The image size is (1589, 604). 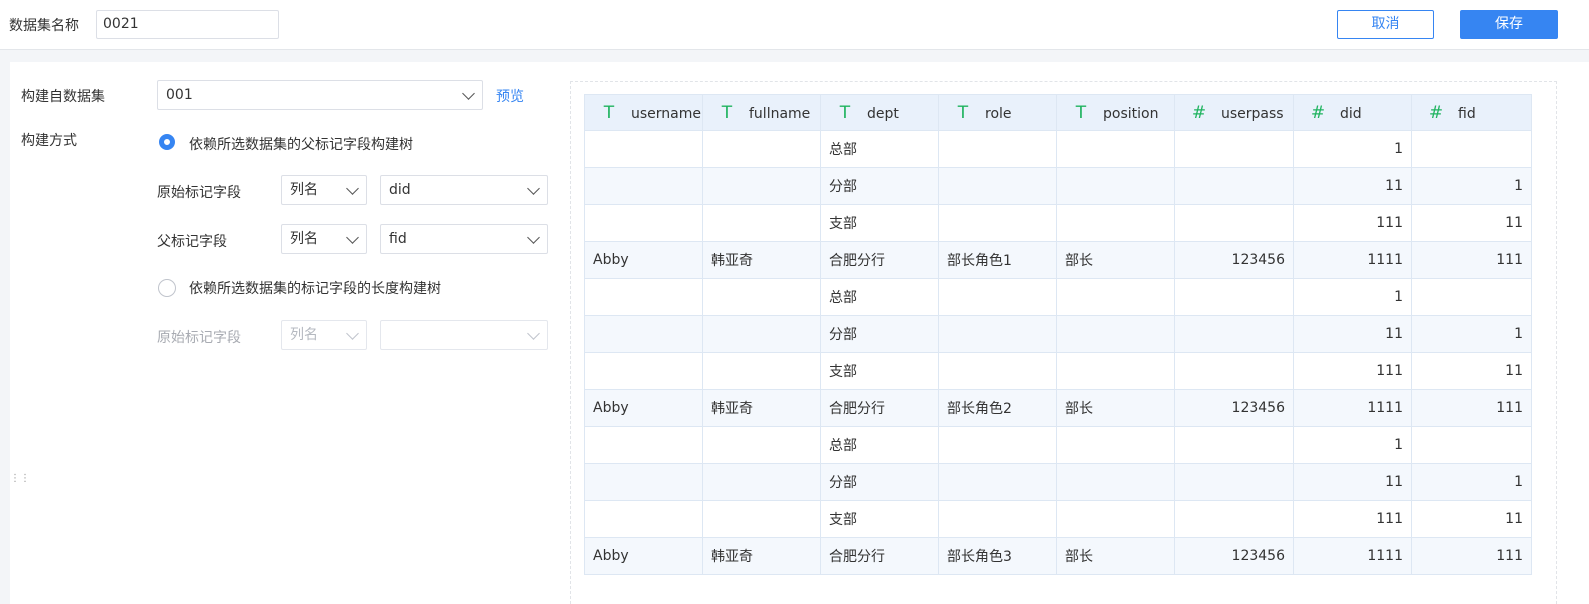 What do you see at coordinates (320, 95) in the screenshot?
I see `source-dataset-select: 001` at bounding box center [320, 95].